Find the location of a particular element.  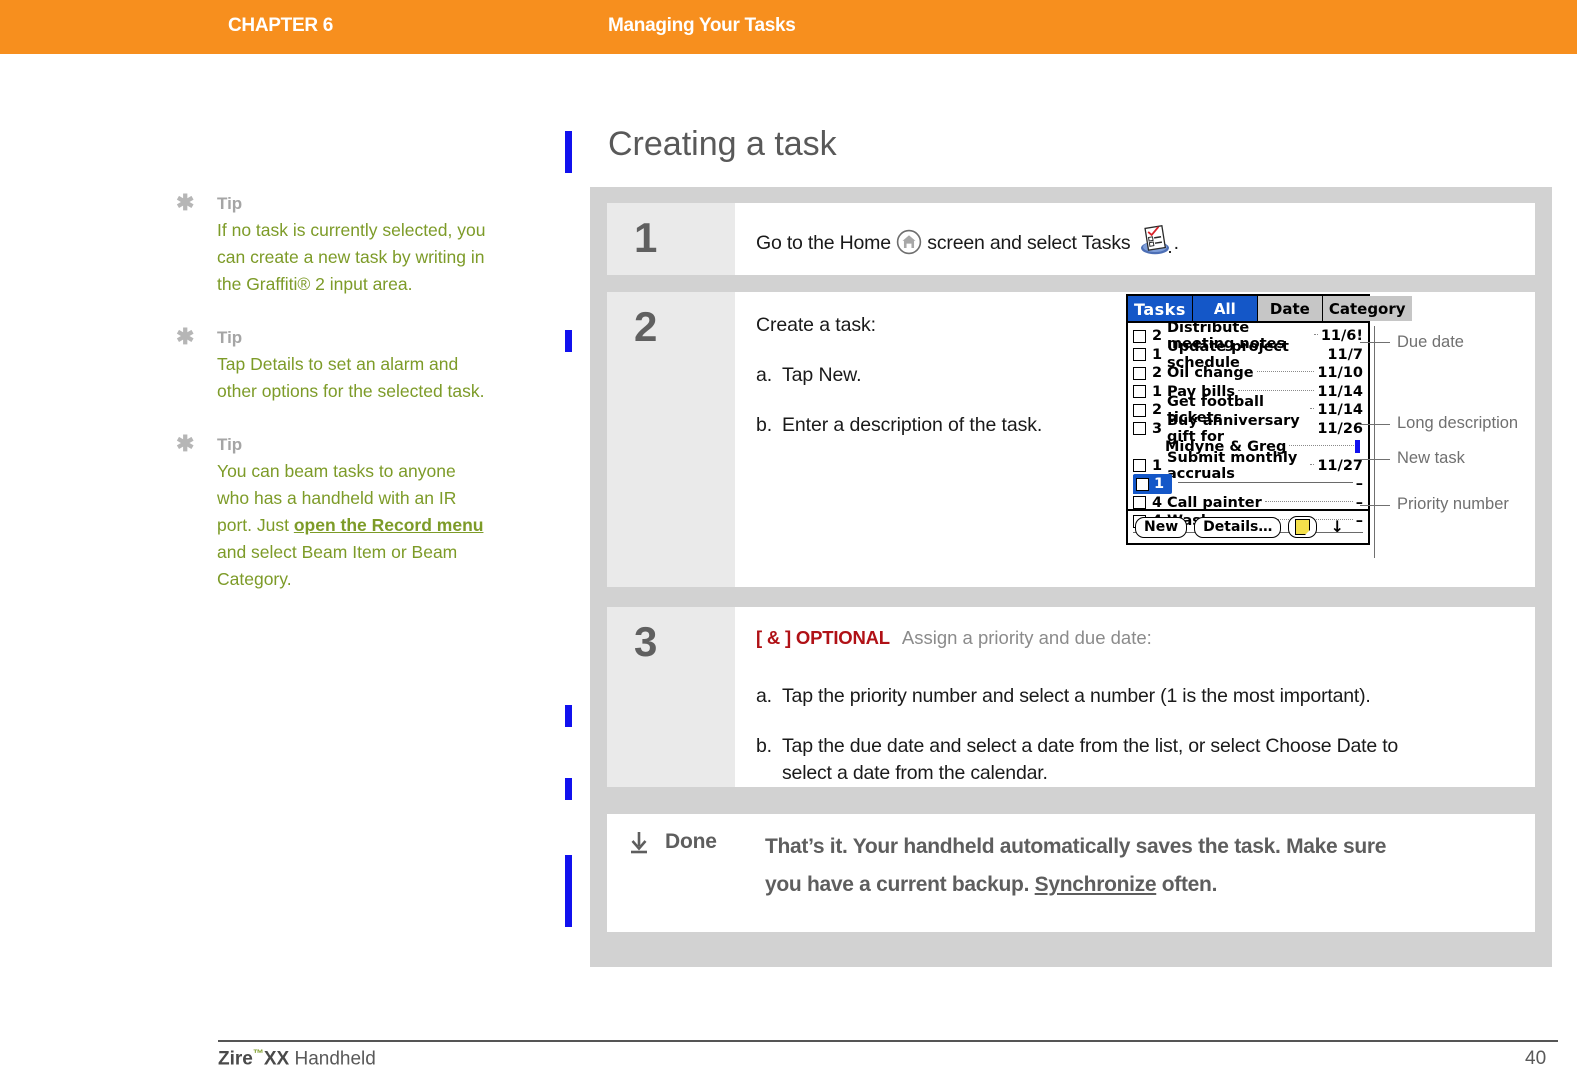

substep-text: Enter a description of the task. is located at coordinates (912, 425).